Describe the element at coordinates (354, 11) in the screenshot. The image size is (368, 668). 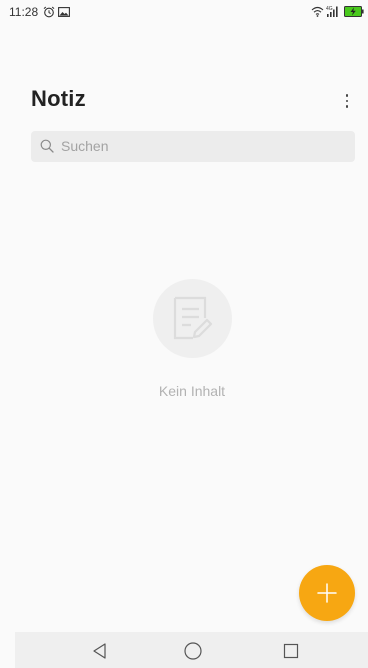
I see `battery-charging-icon` at that location.